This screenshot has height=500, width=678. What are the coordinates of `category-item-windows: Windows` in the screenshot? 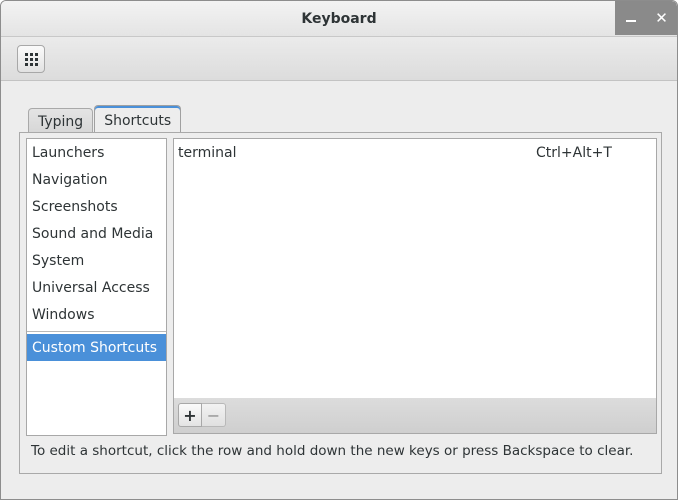 It's located at (96, 314).